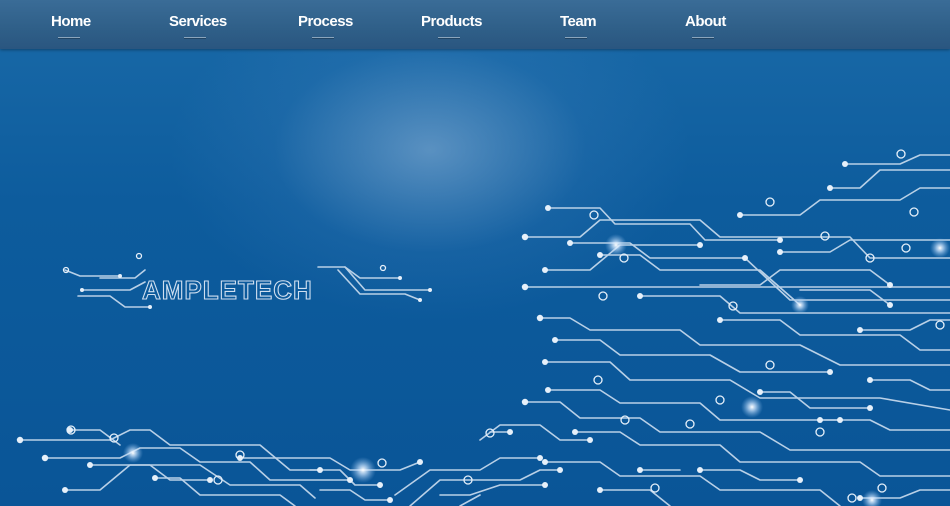 The width and height of the screenshot is (950, 506). What do you see at coordinates (71, 21) in the screenshot?
I see `nav-item-label: Home` at bounding box center [71, 21].